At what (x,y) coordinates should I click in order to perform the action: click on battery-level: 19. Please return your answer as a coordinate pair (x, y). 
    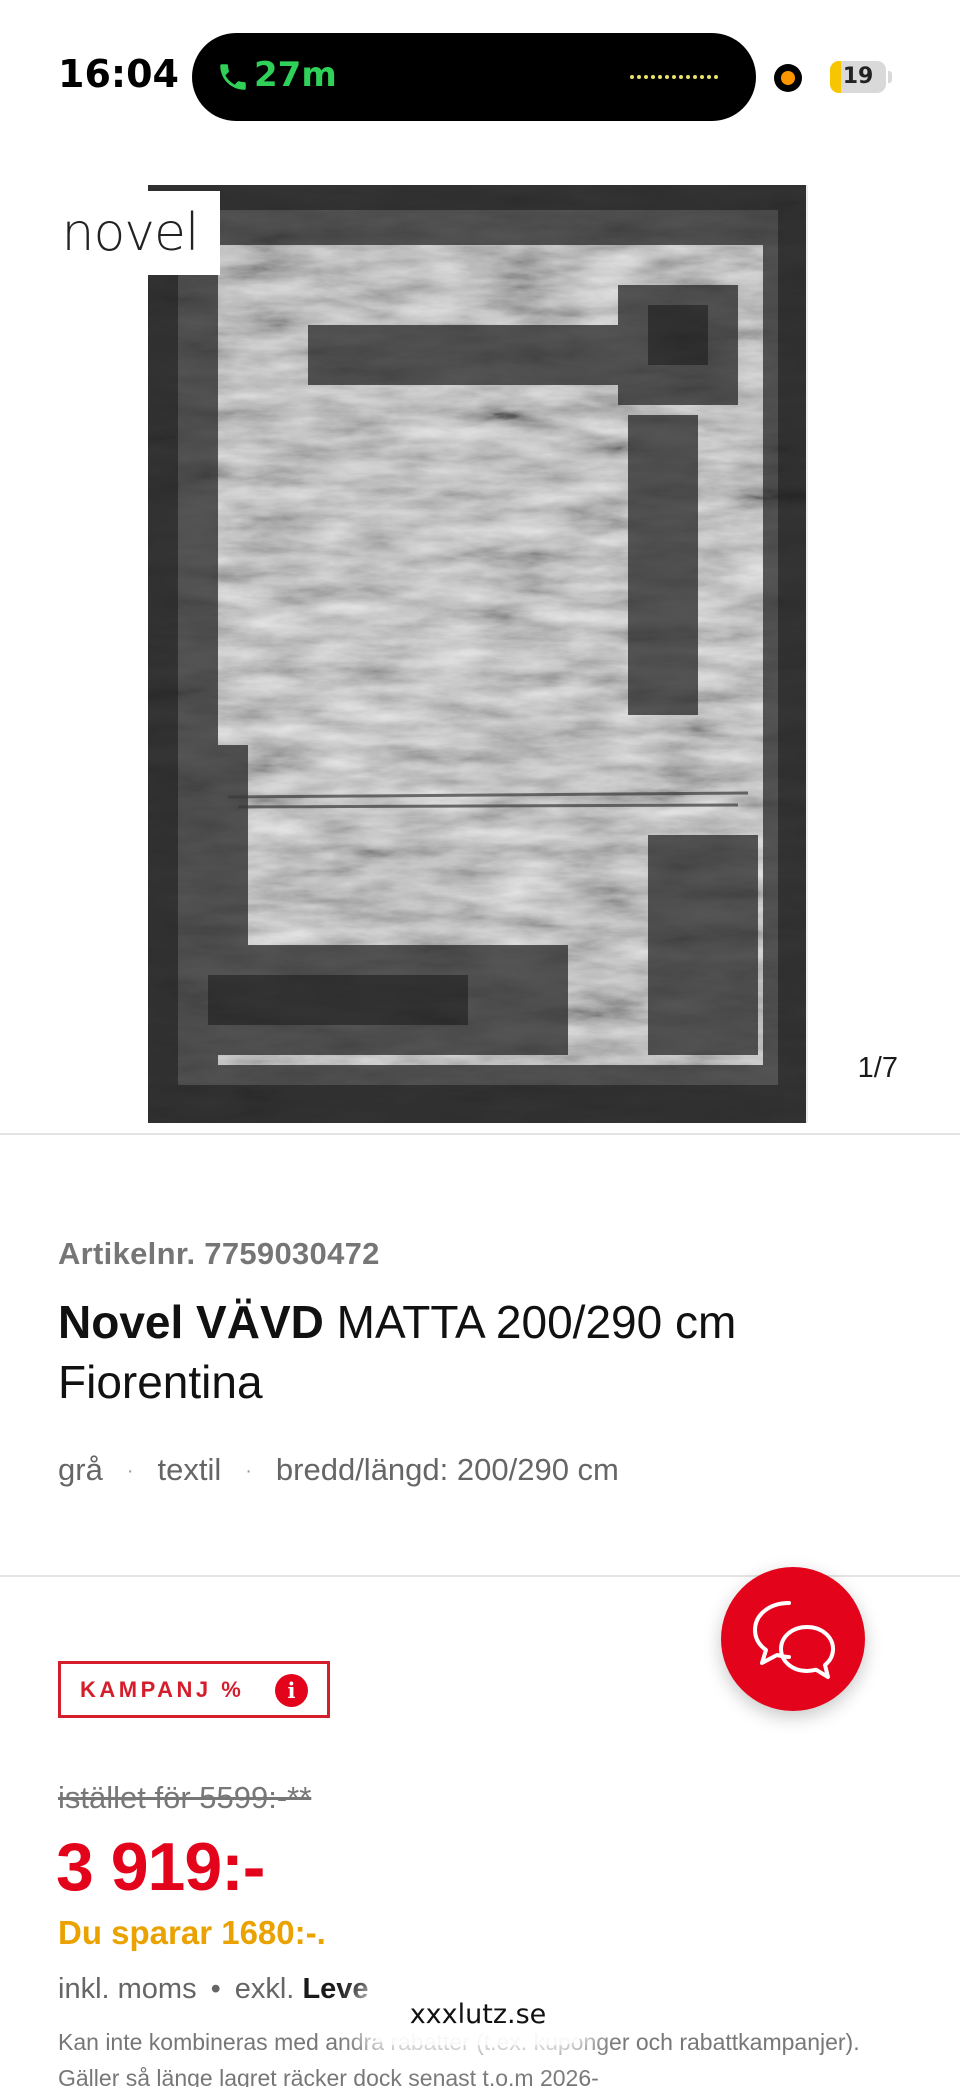
    Looking at the image, I should click on (858, 76).